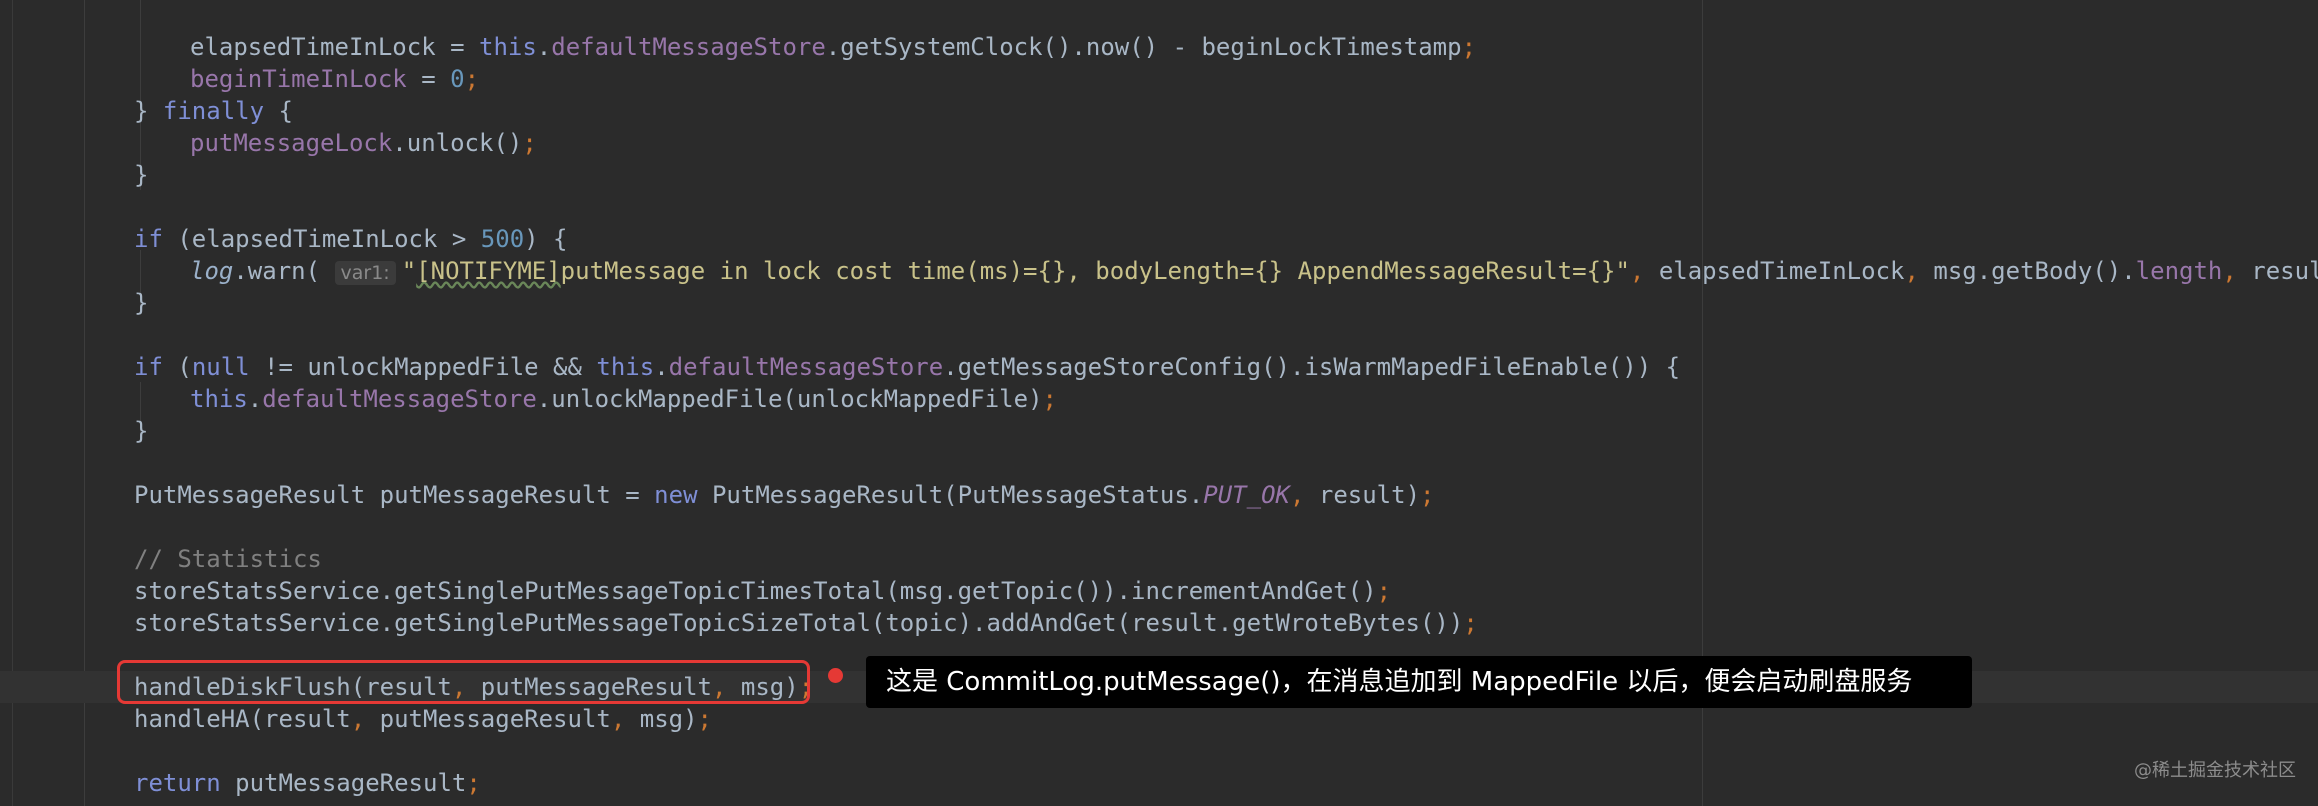  I want to click on field-token: beginTimeInLock, so click(298, 79).